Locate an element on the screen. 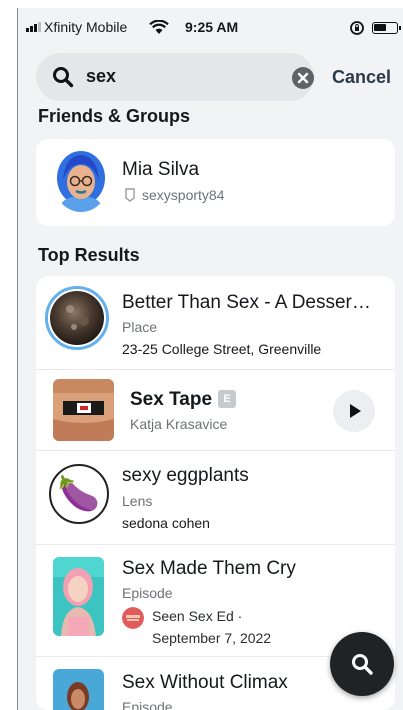 The height and width of the screenshot is (710, 403). friend-name: Mia Silva is located at coordinates (161, 169).